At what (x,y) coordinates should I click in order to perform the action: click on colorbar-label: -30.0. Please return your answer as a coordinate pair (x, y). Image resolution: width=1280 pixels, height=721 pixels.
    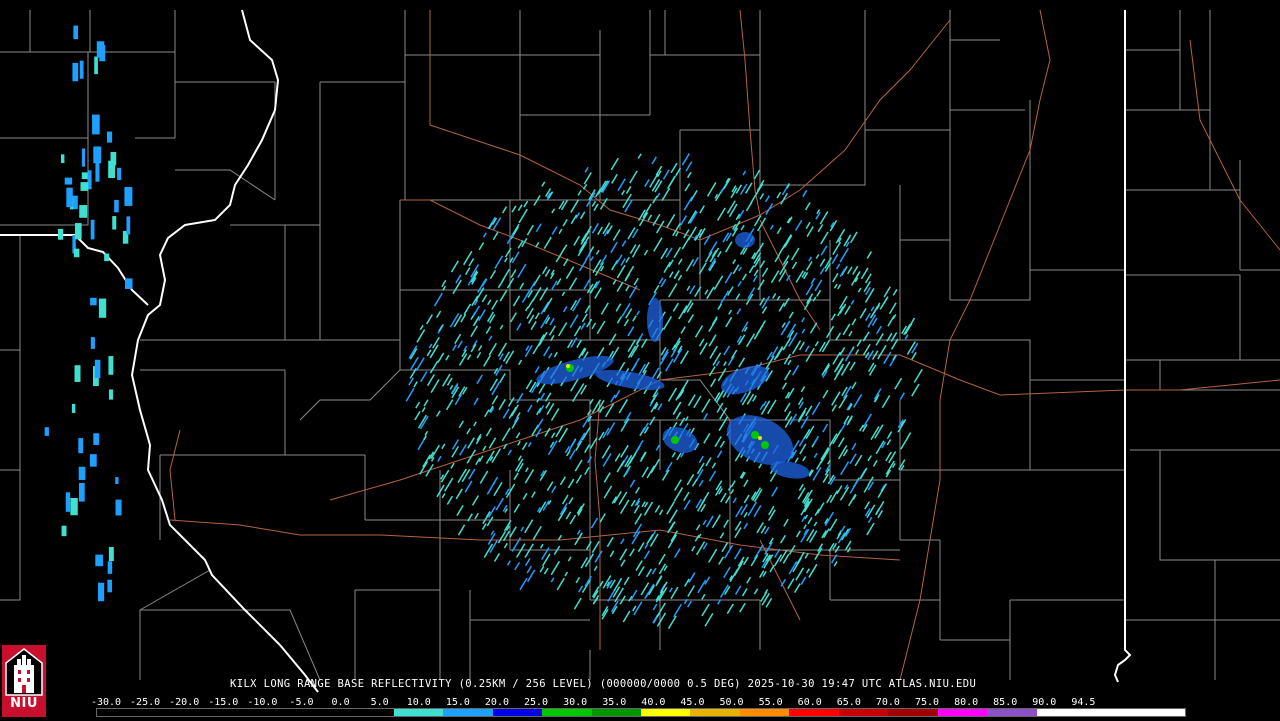
    Looking at the image, I should click on (106, 702).